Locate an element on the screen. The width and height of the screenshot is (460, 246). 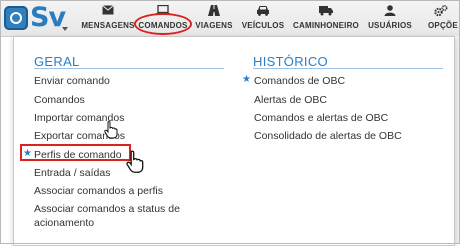
nav-item-veiculos: VEÍCULOS is located at coordinates (263, 18).